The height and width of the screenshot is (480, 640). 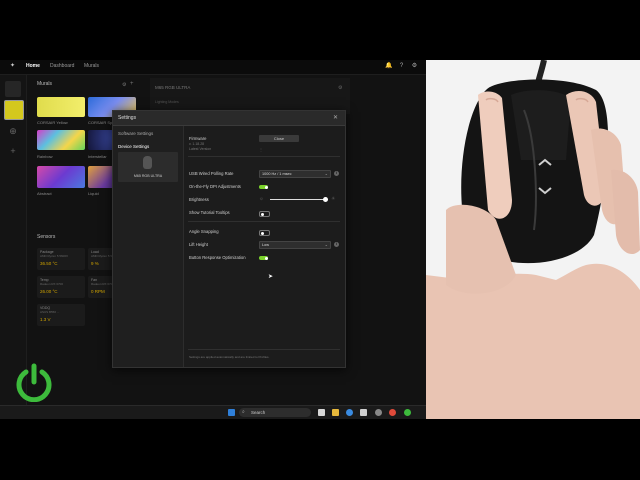 I want to click on mural-label: CORSAIR Yellow, so click(x=52, y=122).